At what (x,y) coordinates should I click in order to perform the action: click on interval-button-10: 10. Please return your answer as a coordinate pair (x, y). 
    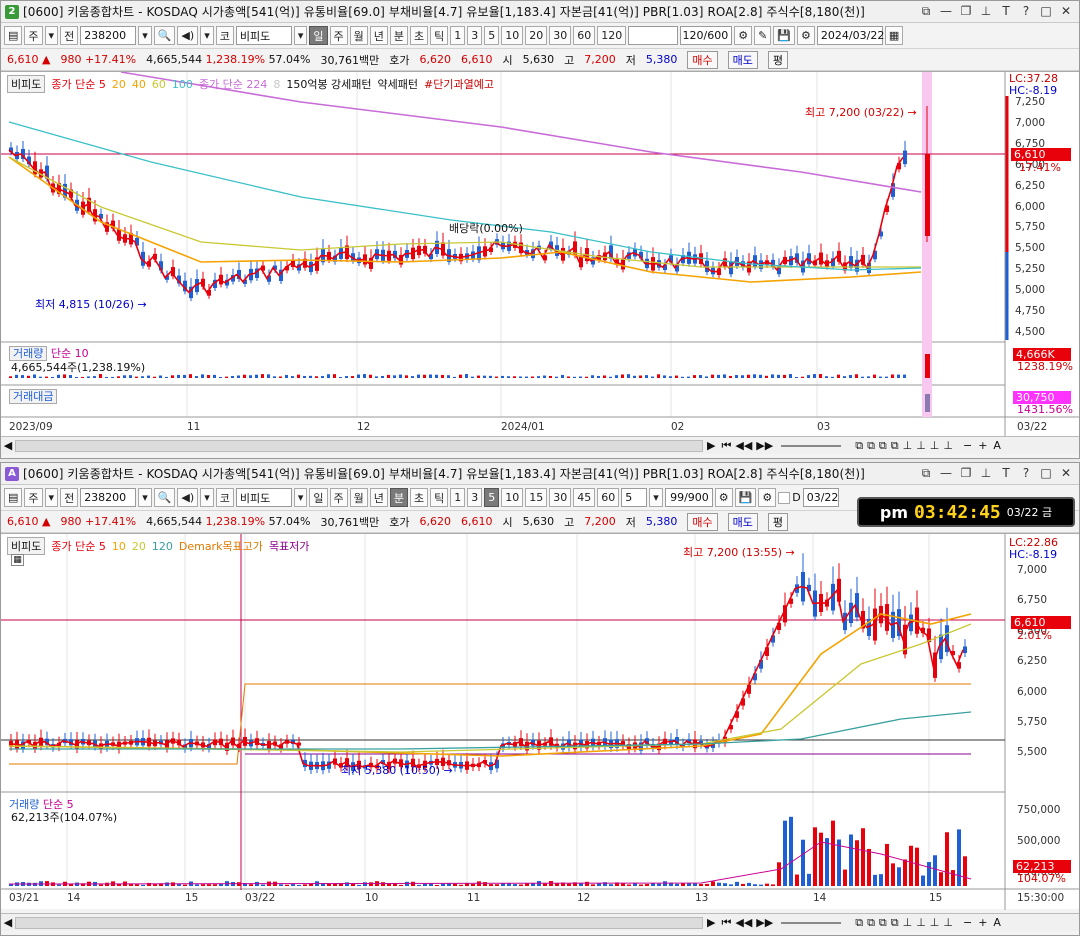
    Looking at the image, I should click on (512, 35).